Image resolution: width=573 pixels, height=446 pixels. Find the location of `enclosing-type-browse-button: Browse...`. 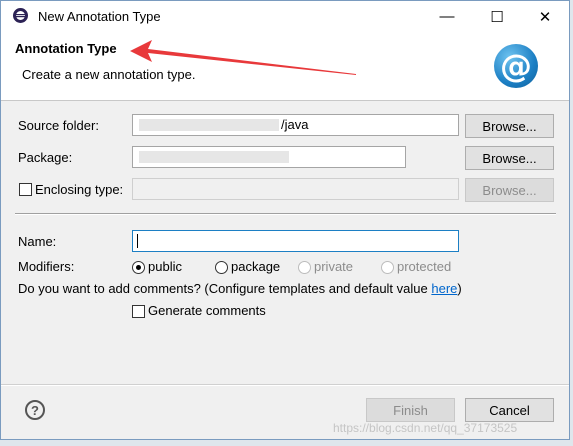

enclosing-type-browse-button: Browse... is located at coordinates (509, 190).